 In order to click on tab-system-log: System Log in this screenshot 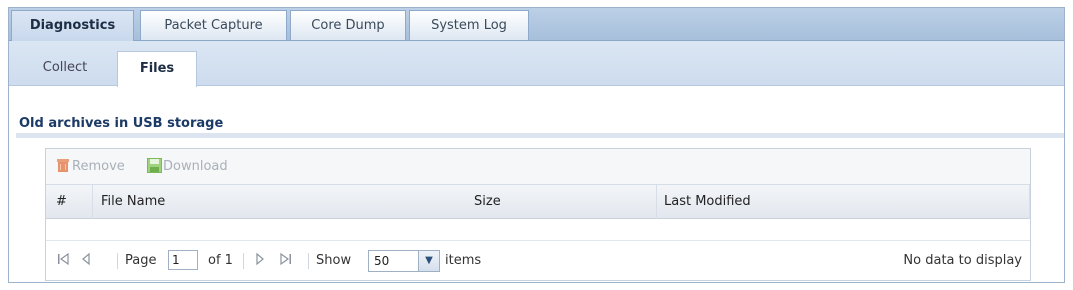, I will do `click(469, 25)`.